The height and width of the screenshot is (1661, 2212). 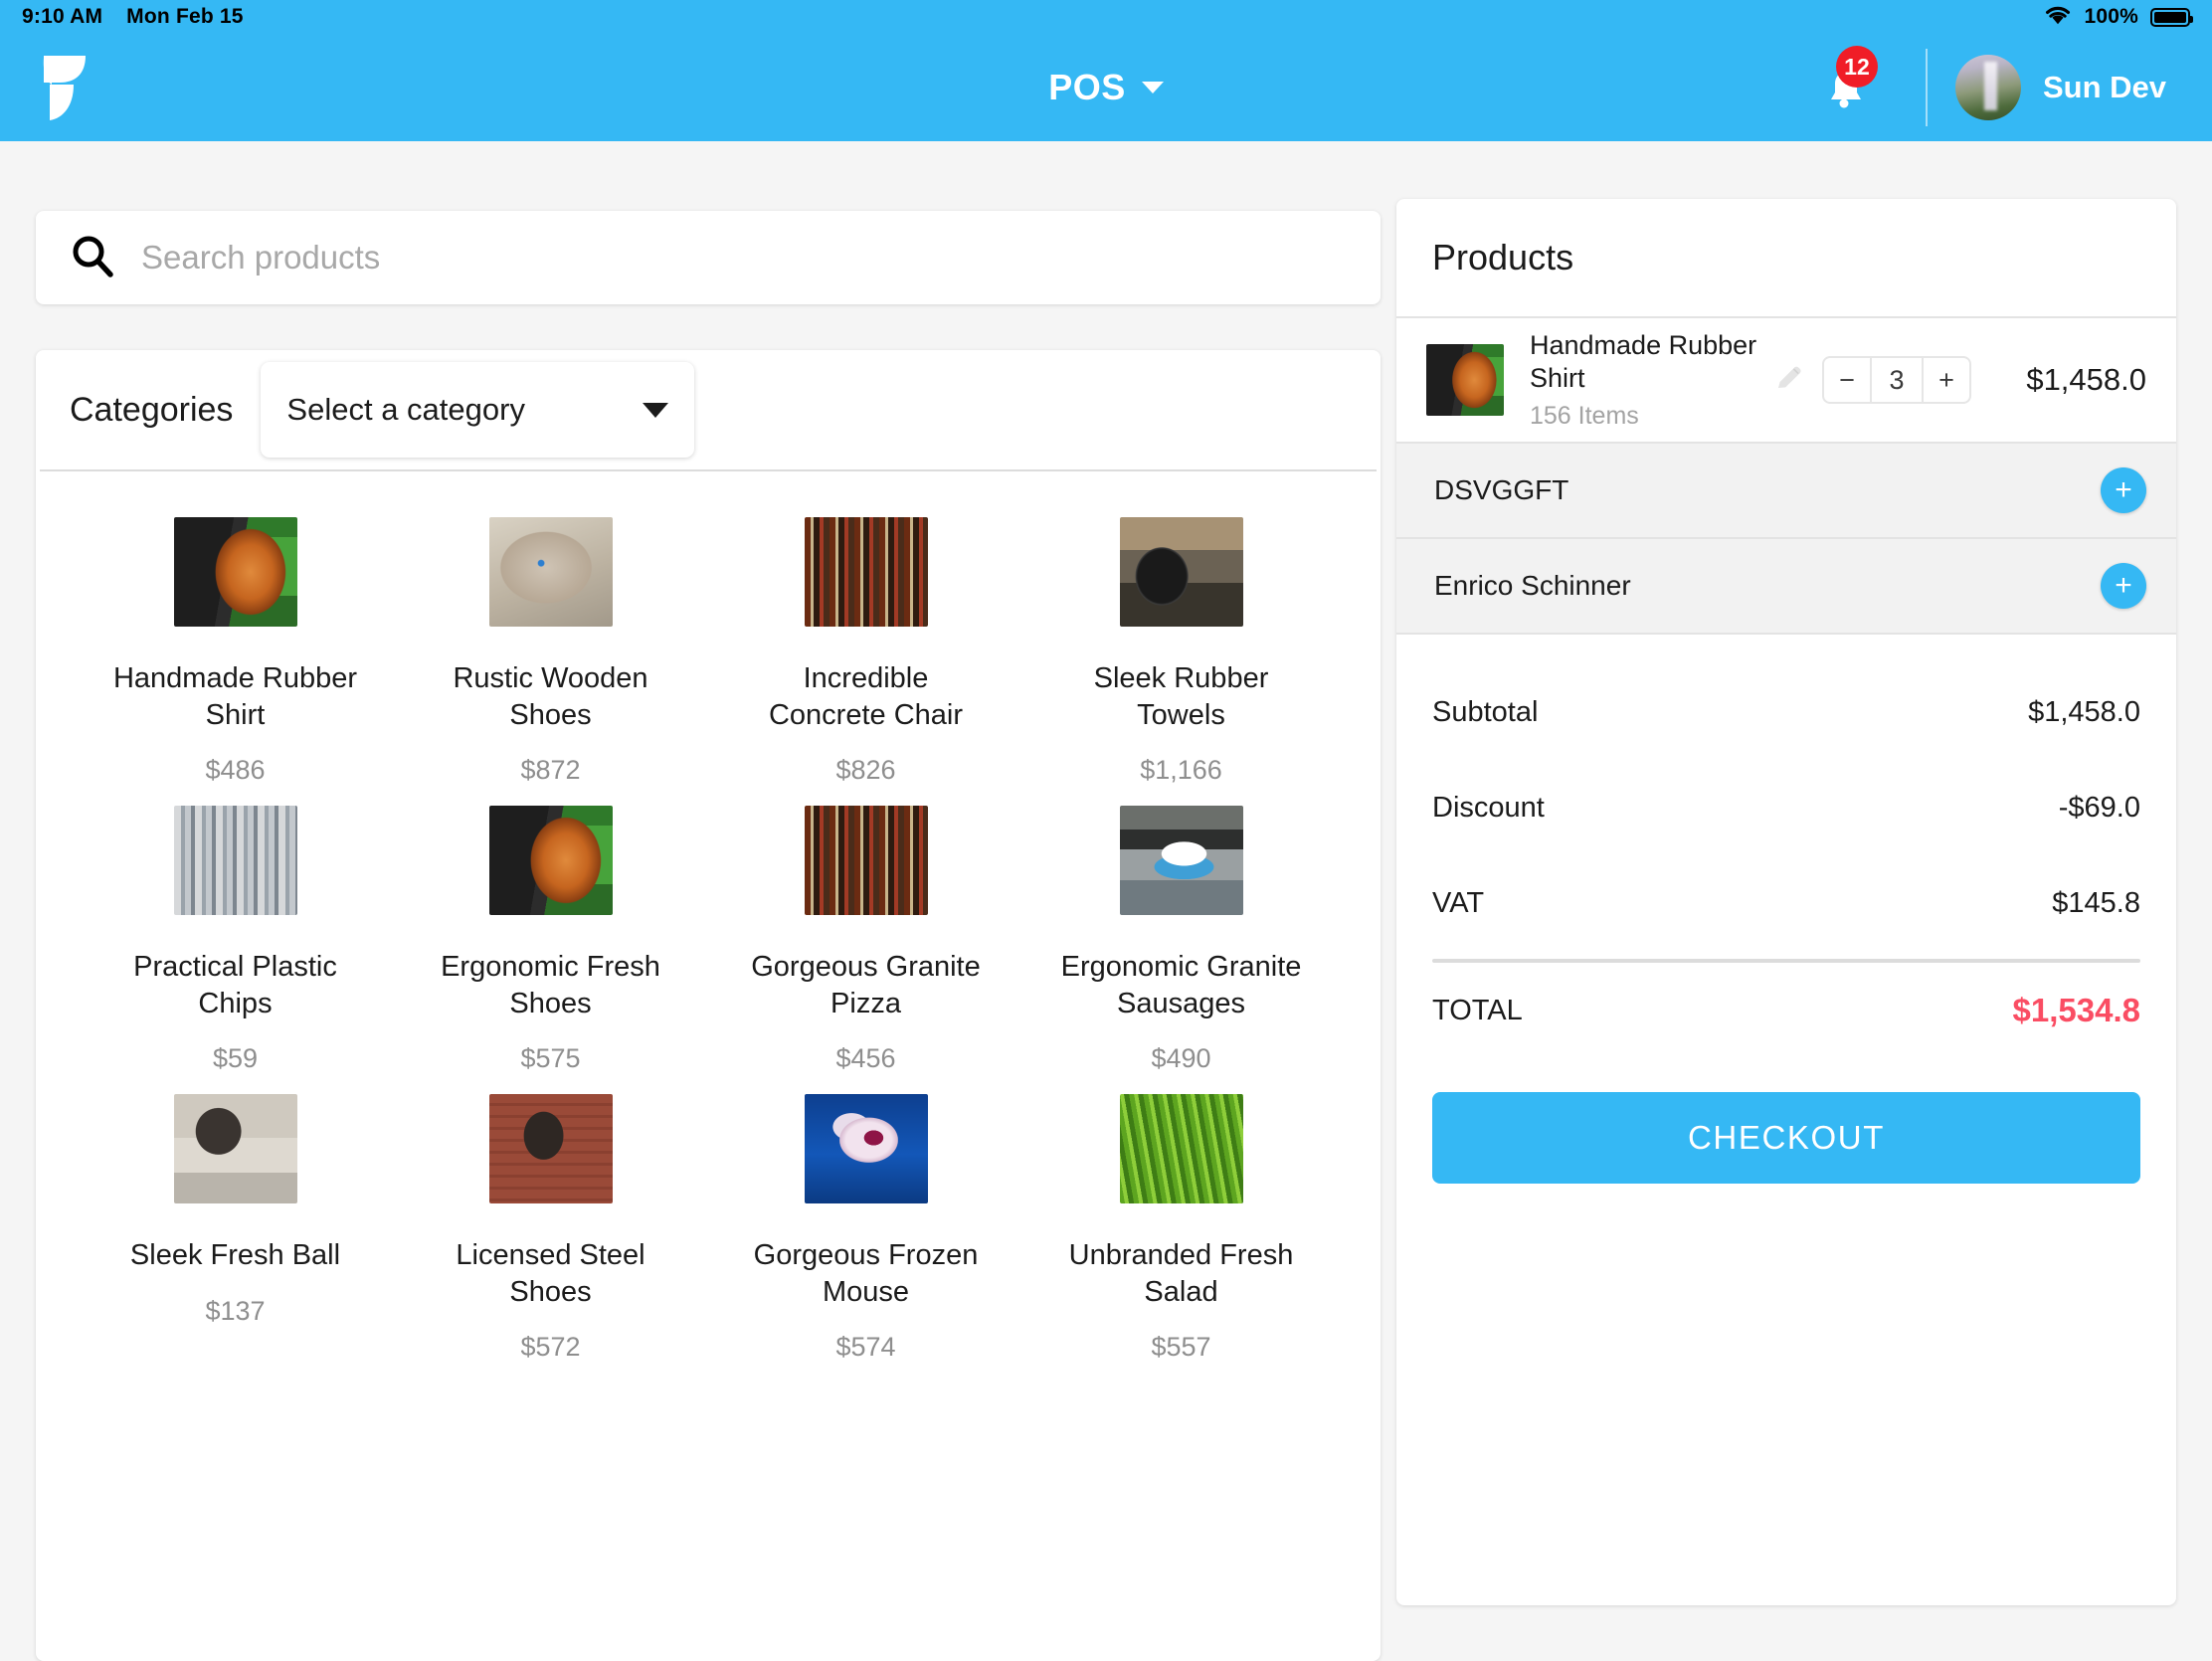 I want to click on totals-label: Subtotal, so click(x=1485, y=712).